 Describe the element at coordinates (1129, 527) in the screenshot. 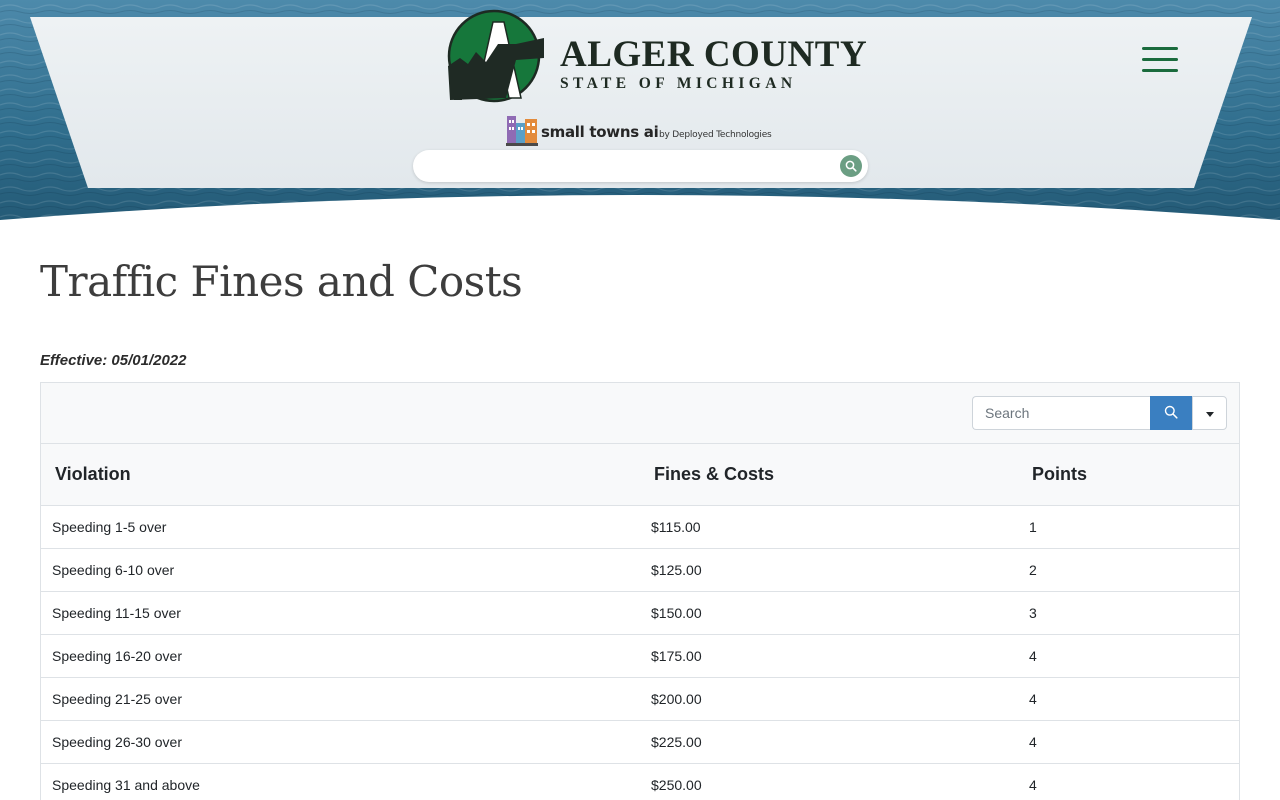

I see `points-cell: 1` at that location.